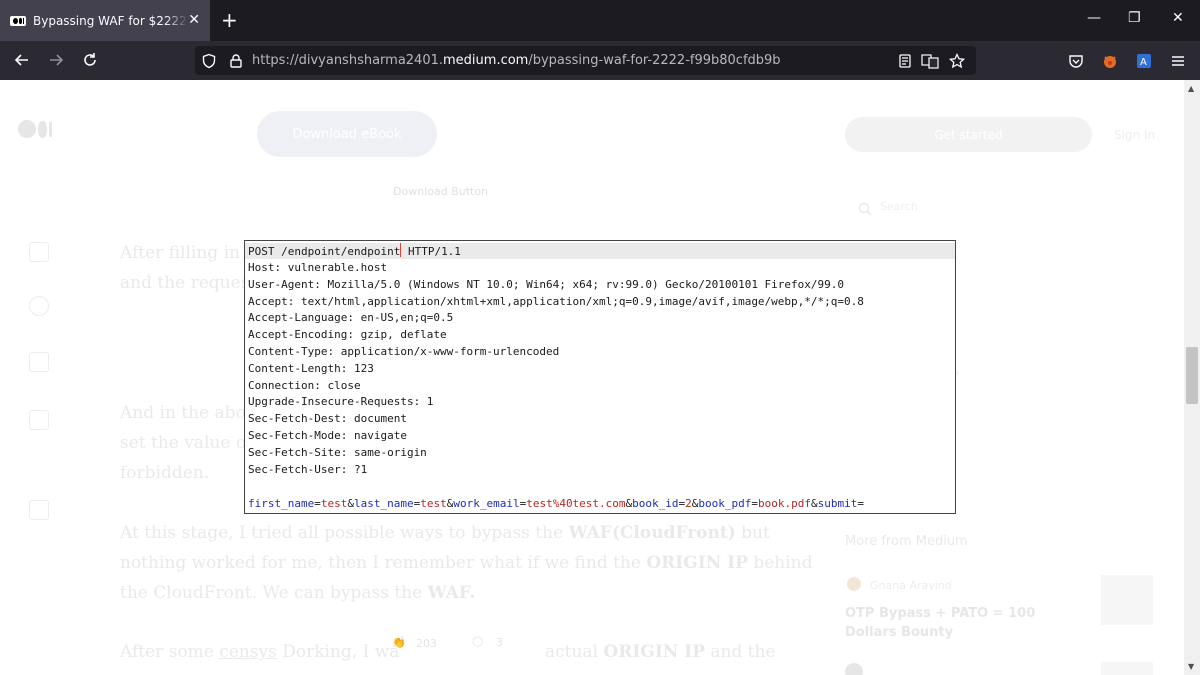 The height and width of the screenshot is (675, 1200). What do you see at coordinates (304, 385) in the screenshot?
I see `request-header-line: Connection: close` at bounding box center [304, 385].